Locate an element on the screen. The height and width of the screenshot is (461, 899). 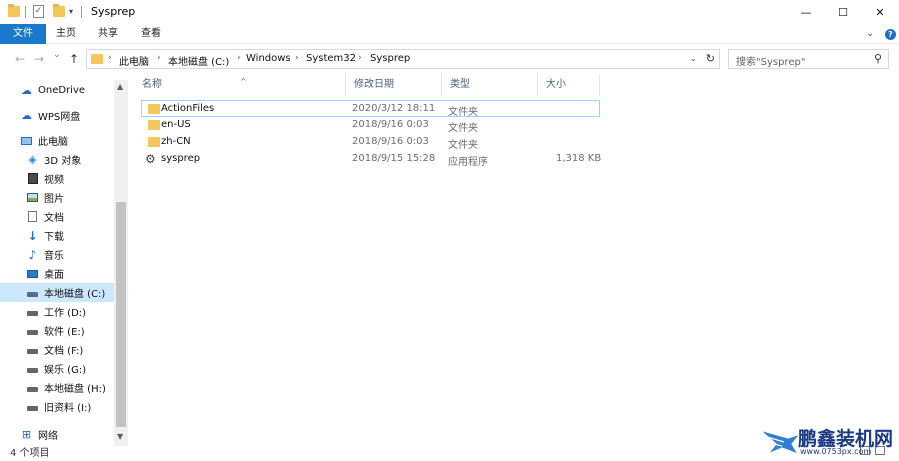
sidebar-item-downloads: ↓ 下载 is located at coordinates (57, 235).